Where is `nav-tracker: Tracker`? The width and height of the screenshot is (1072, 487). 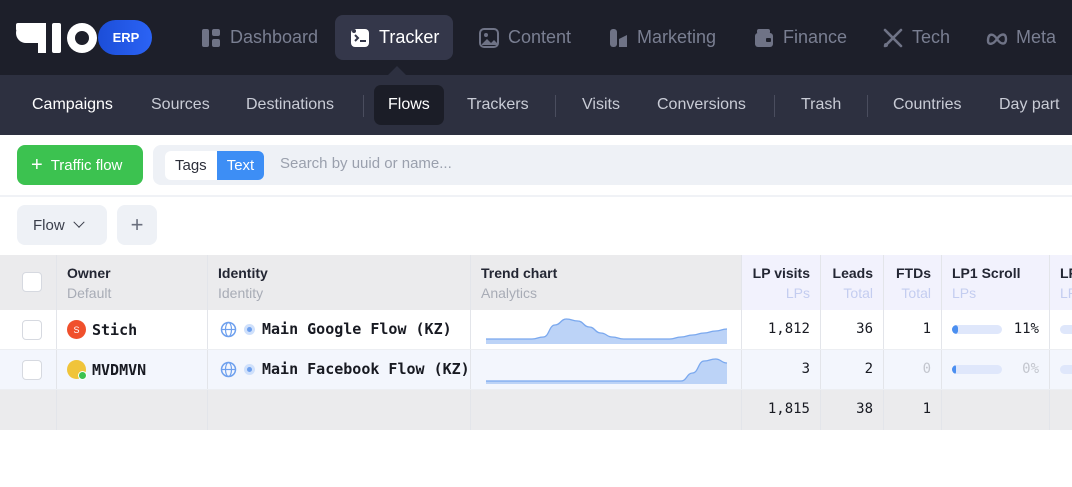 nav-tracker: Tracker is located at coordinates (394, 37).